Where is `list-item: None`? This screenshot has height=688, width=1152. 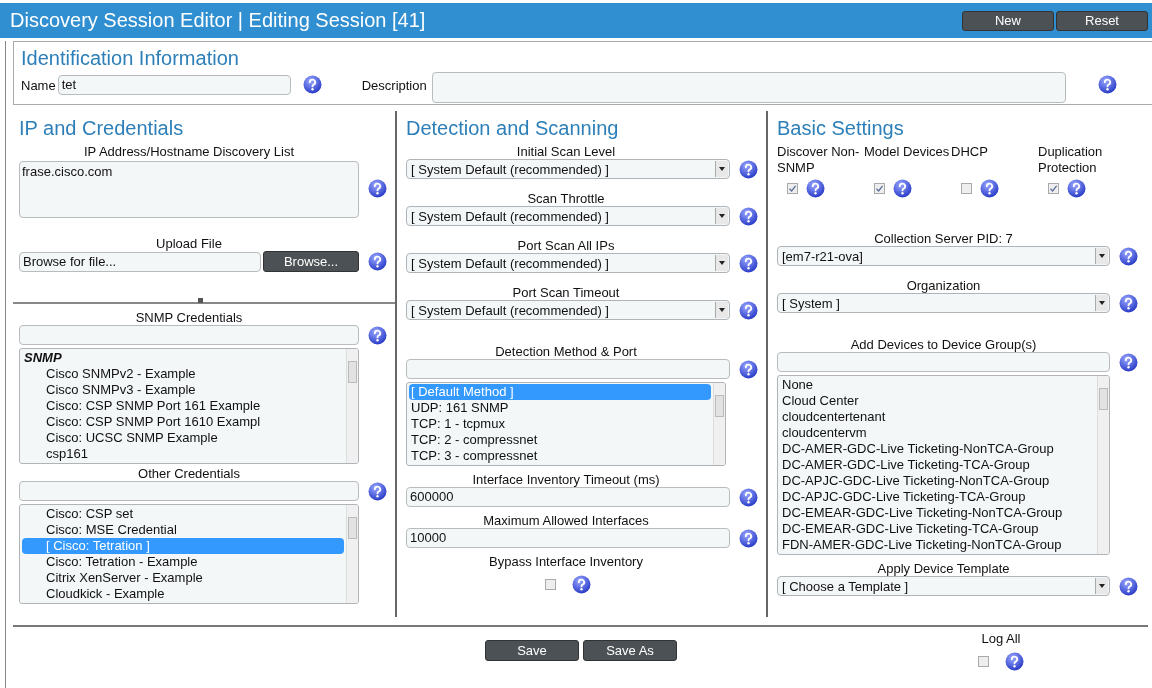 list-item: None is located at coordinates (937, 385).